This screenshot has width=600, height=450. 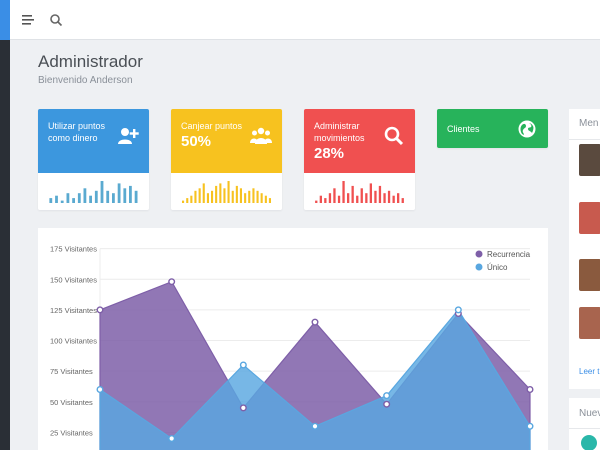 I want to click on card-label: Administrar movimientos, so click(x=339, y=132).